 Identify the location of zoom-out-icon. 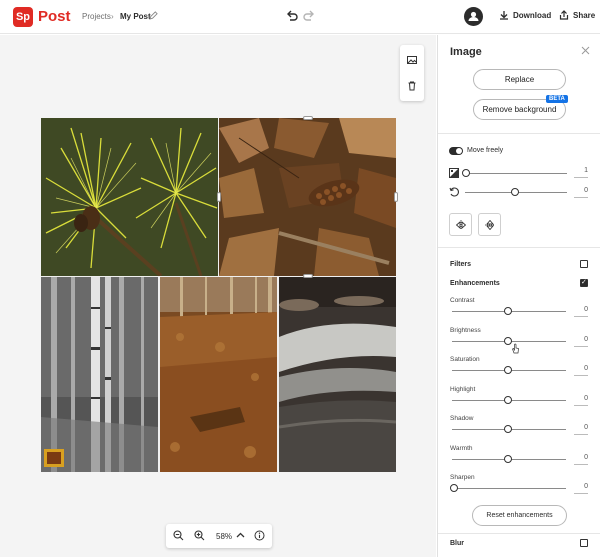
(178, 535).